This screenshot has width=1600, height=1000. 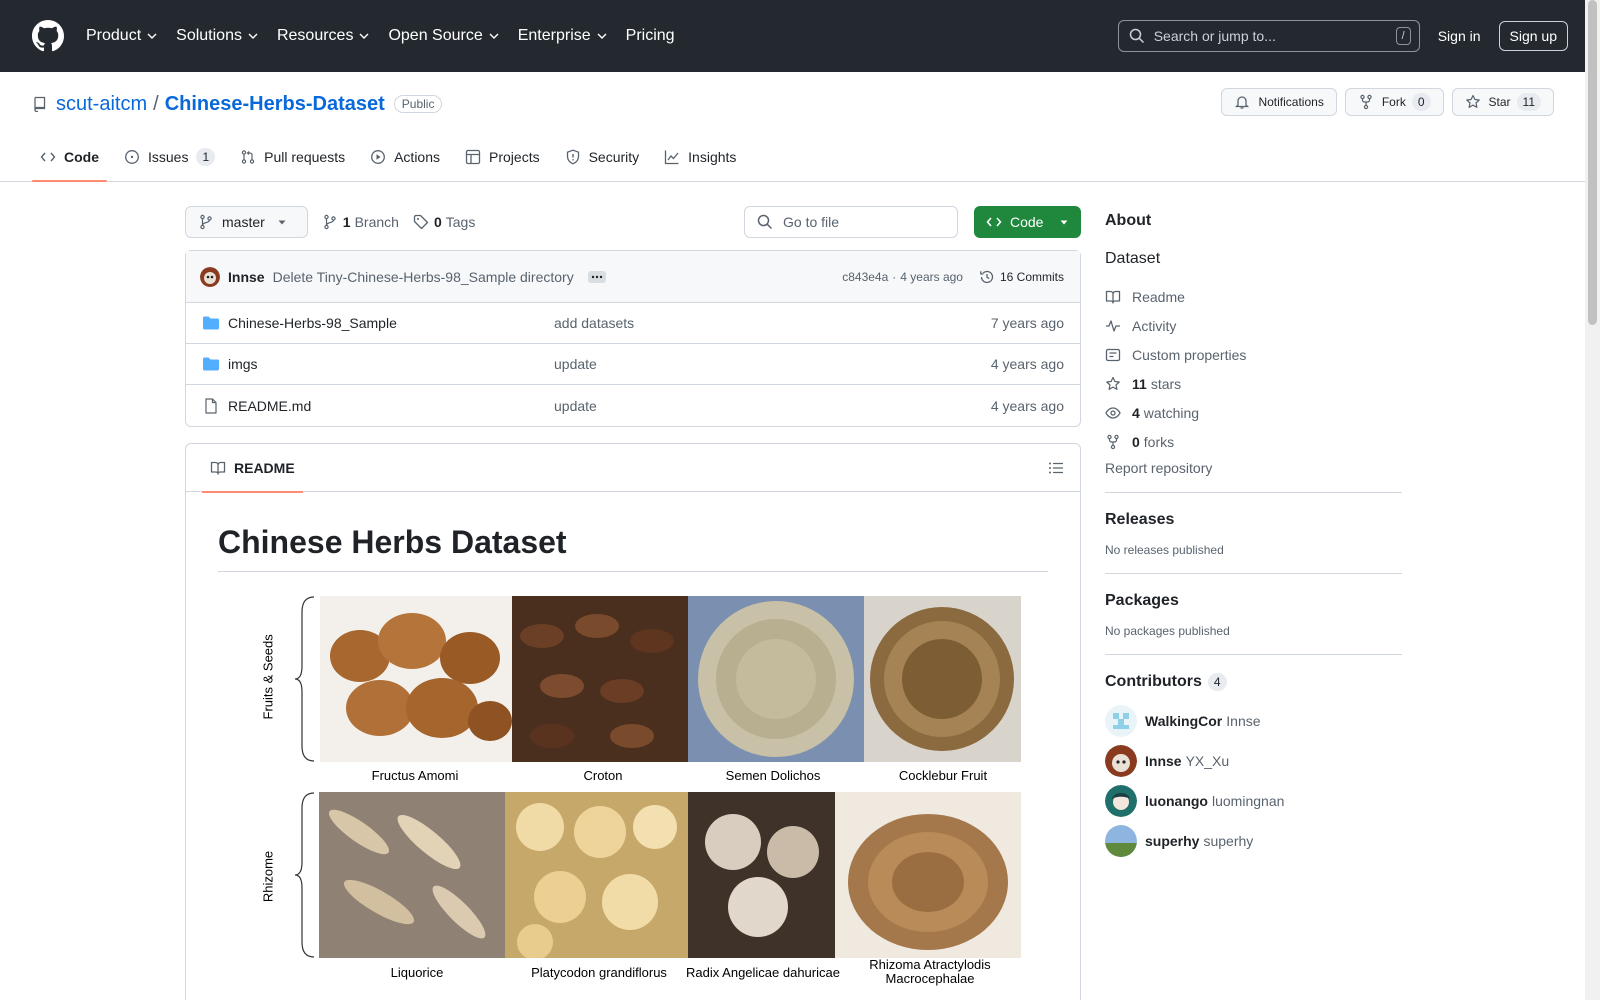 I want to click on report-repository-link: Report repository, so click(x=1253, y=468).